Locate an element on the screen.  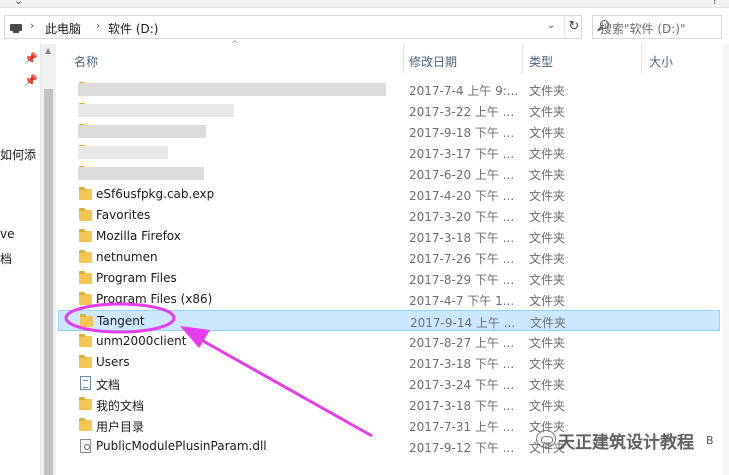
column-header-size: 大小 is located at coordinates (684, 59).